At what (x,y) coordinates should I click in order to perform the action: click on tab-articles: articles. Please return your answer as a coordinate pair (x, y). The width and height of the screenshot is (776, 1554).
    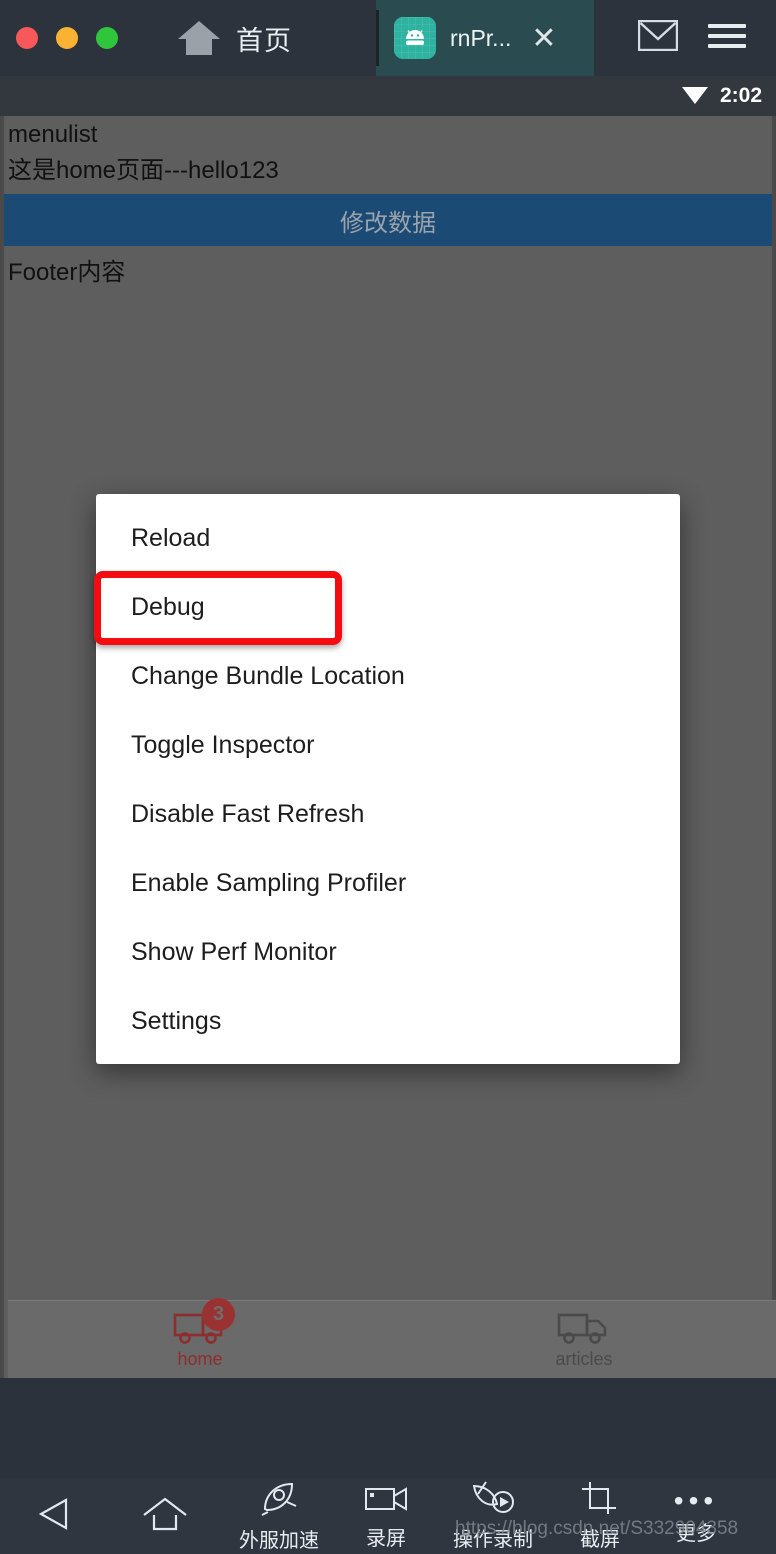
    Looking at the image, I should click on (584, 1339).